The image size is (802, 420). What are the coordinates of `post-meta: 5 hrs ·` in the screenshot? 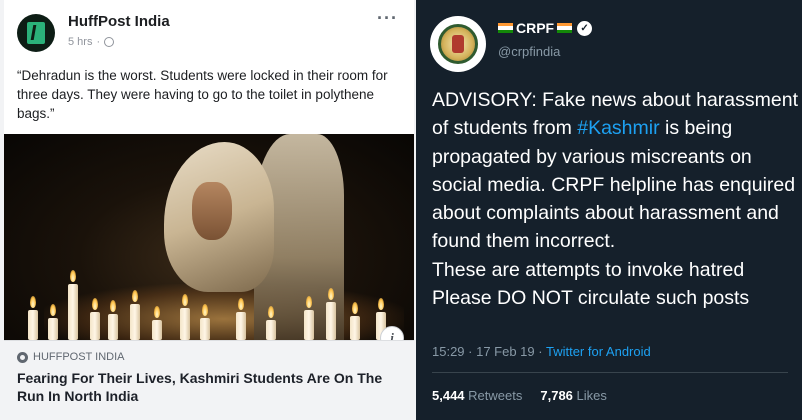 It's located at (91, 42).